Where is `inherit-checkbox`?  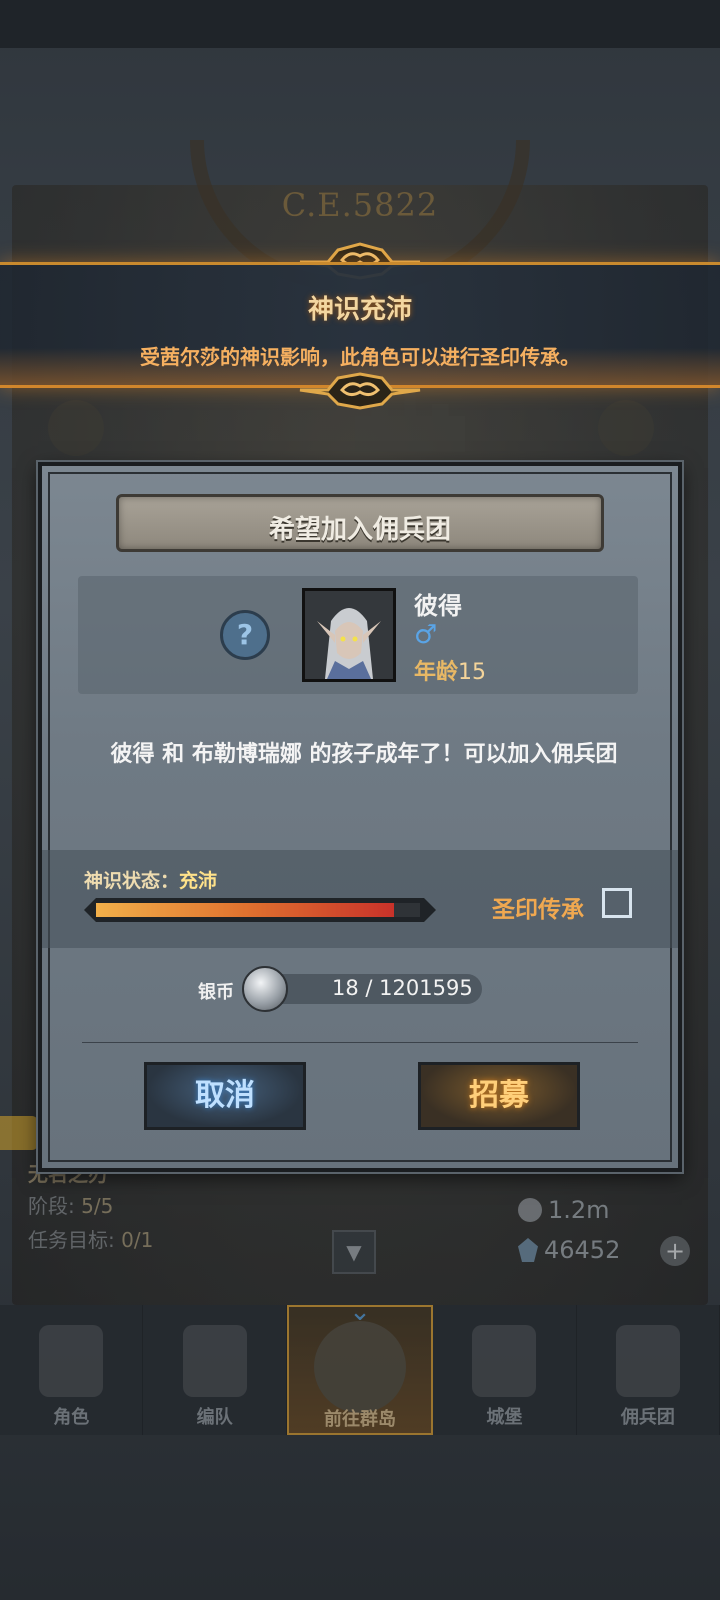 inherit-checkbox is located at coordinates (617, 903).